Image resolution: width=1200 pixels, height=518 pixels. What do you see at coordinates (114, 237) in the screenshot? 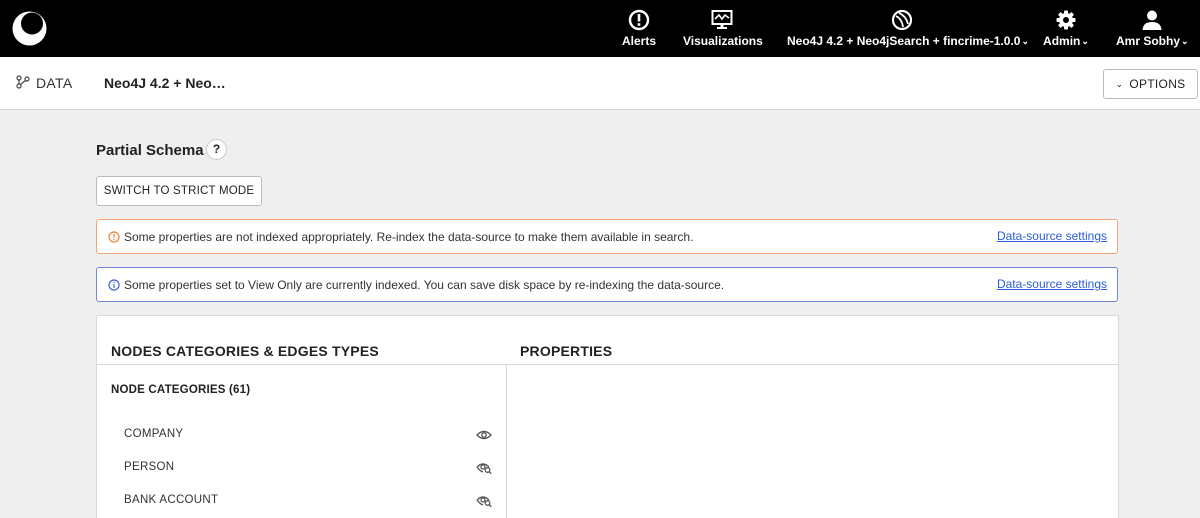
I see `warning-circle-icon` at bounding box center [114, 237].